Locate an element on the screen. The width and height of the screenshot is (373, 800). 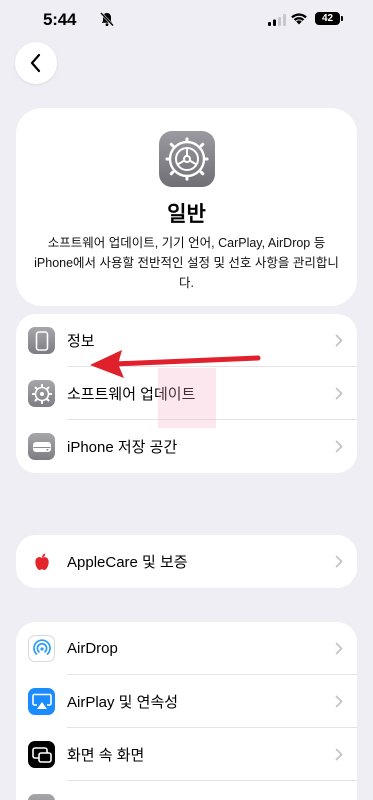
bell-off-icon is located at coordinates (107, 21).